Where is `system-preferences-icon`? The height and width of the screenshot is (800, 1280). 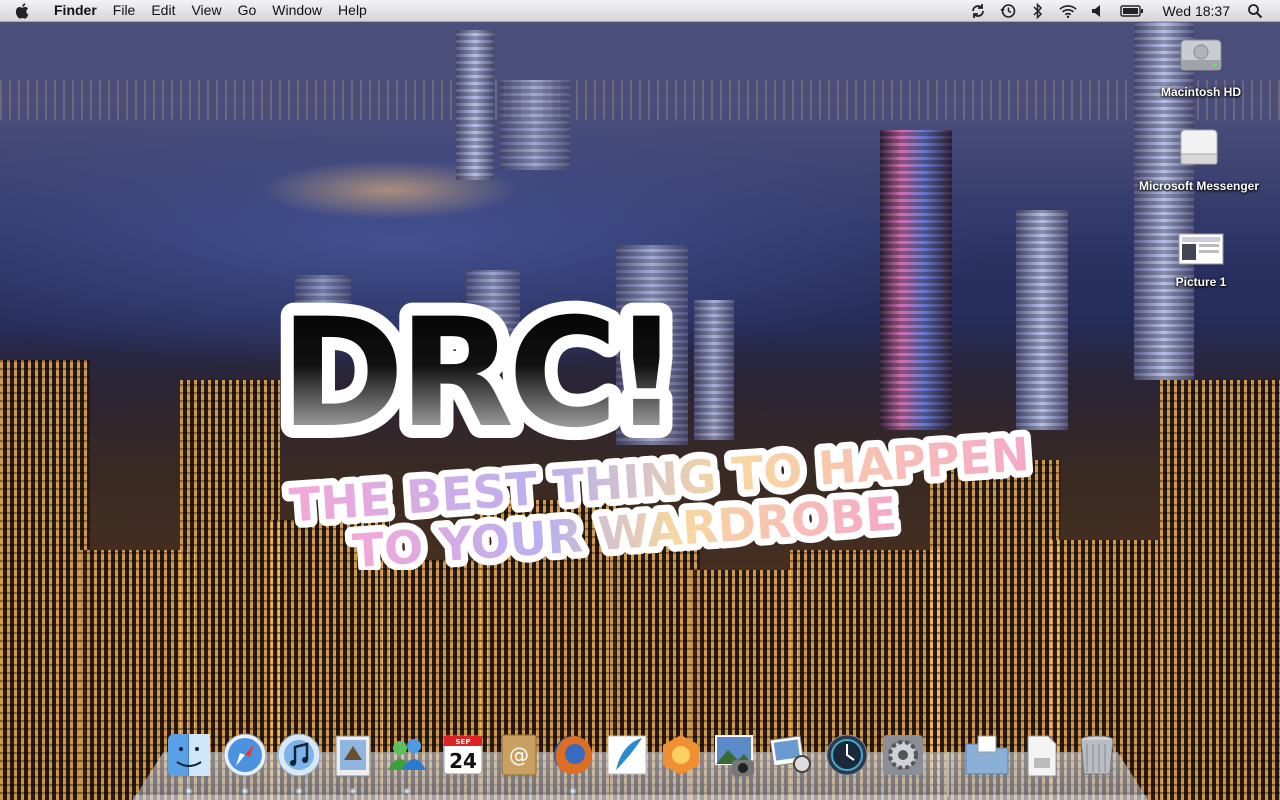 system-preferences-icon is located at coordinates (903, 755).